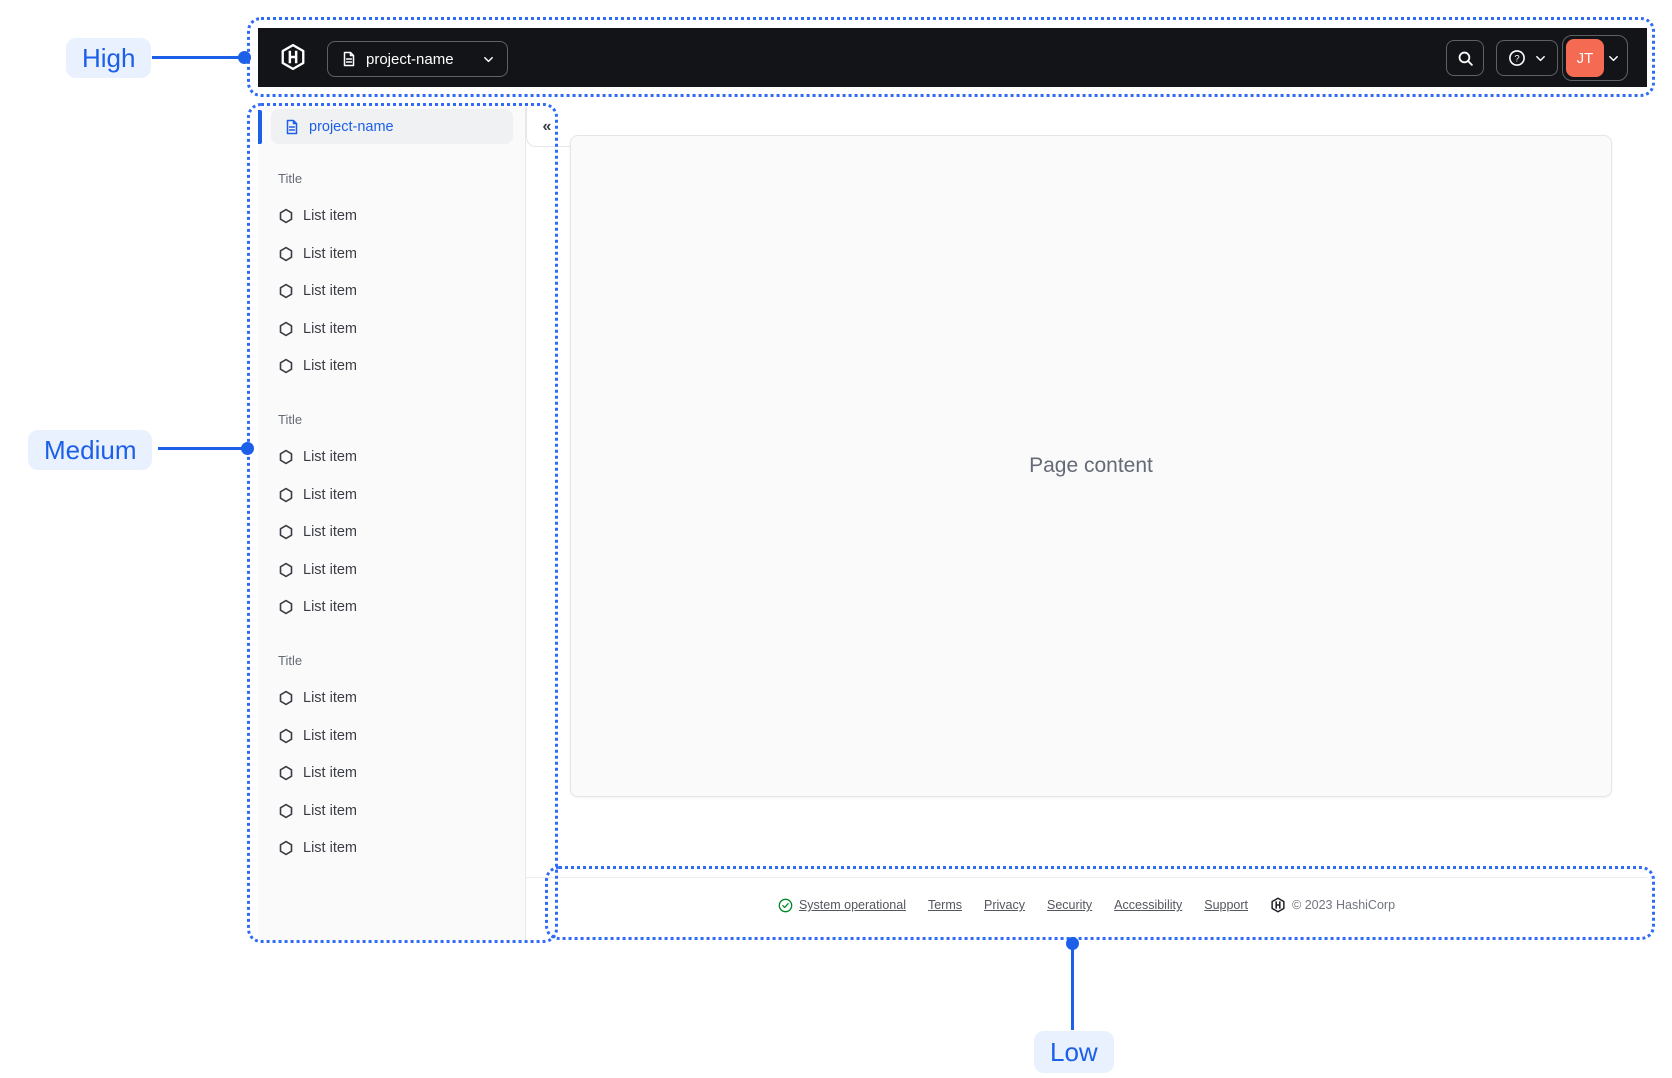 The height and width of the screenshot is (1078, 1672). Describe the element at coordinates (1072, 943) in the screenshot. I see `low-connector-dot` at that location.